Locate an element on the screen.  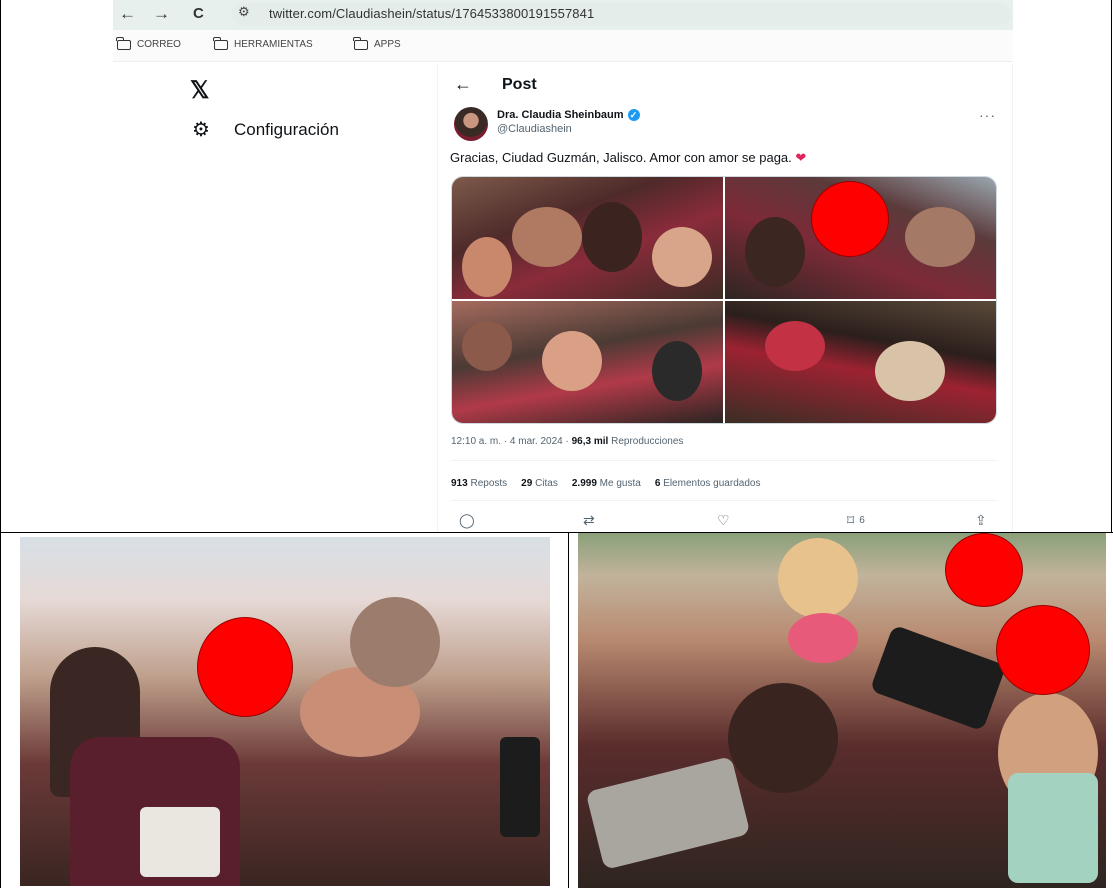
photo-grid is located at coordinates (724, 300).